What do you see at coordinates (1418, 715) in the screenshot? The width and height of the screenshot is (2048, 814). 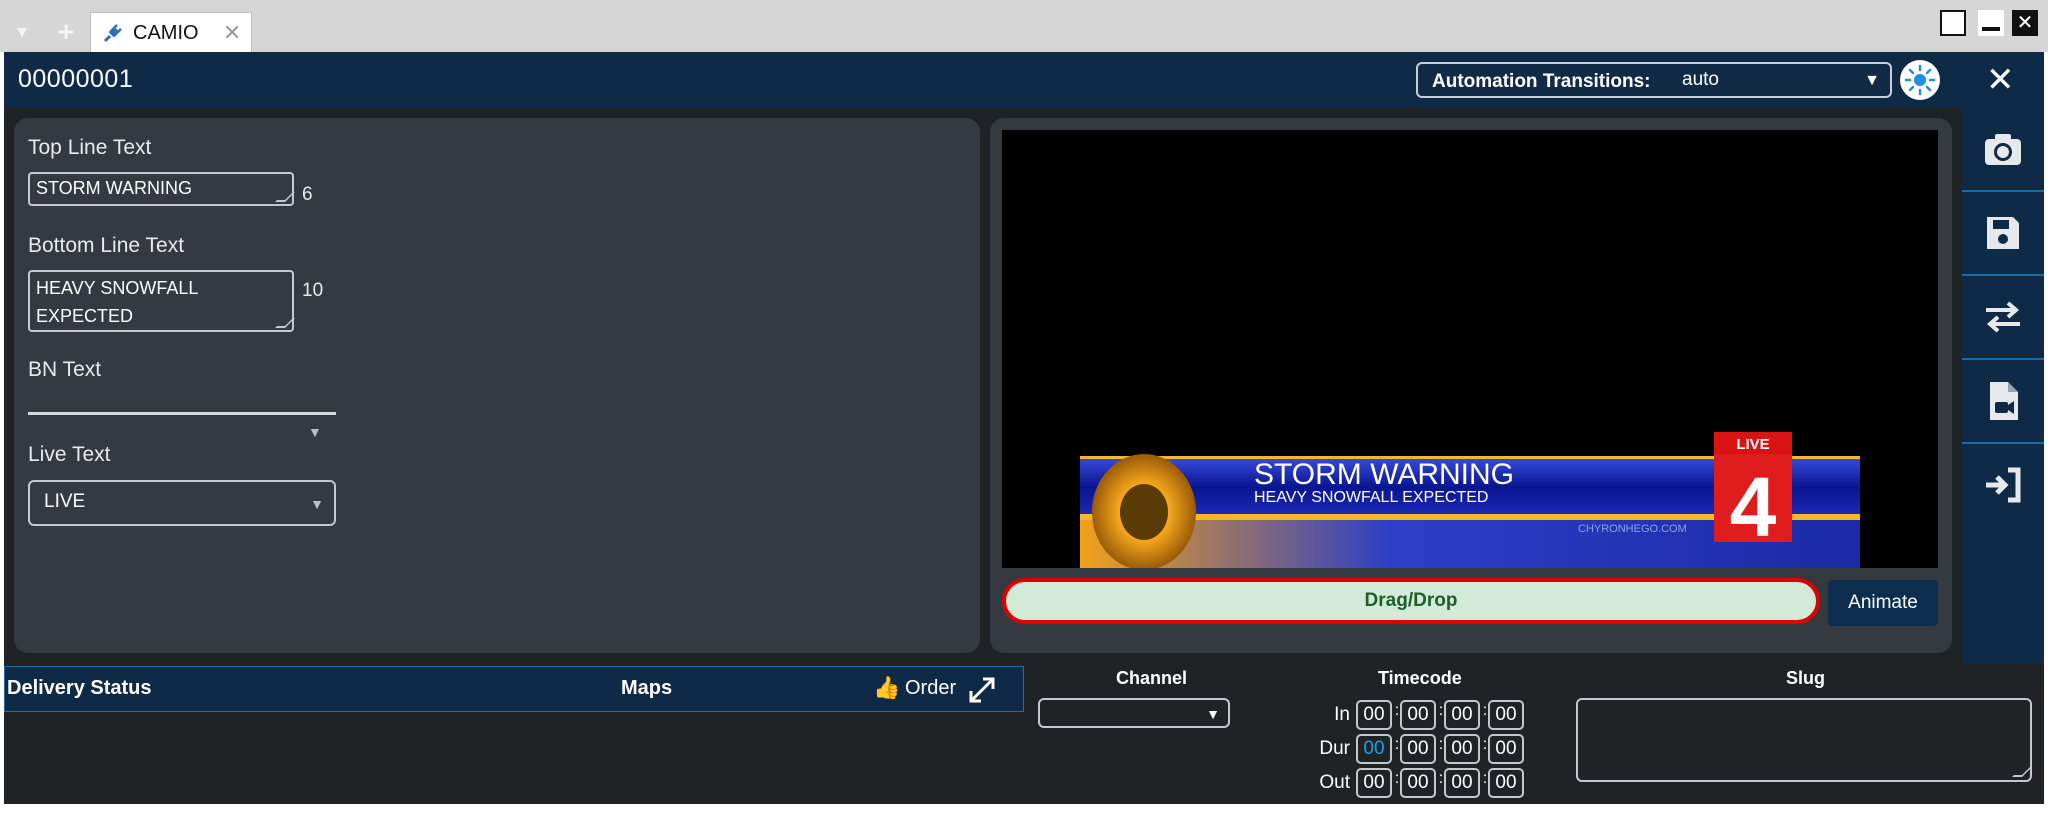 I see `tc-in-minutes: 00` at bounding box center [1418, 715].